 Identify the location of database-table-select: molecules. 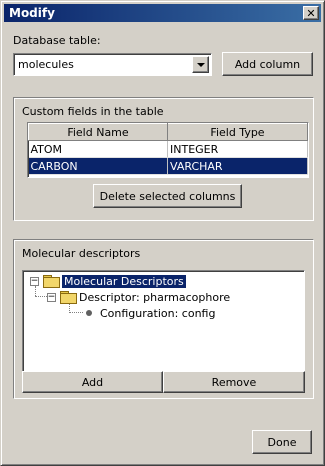
(112, 64).